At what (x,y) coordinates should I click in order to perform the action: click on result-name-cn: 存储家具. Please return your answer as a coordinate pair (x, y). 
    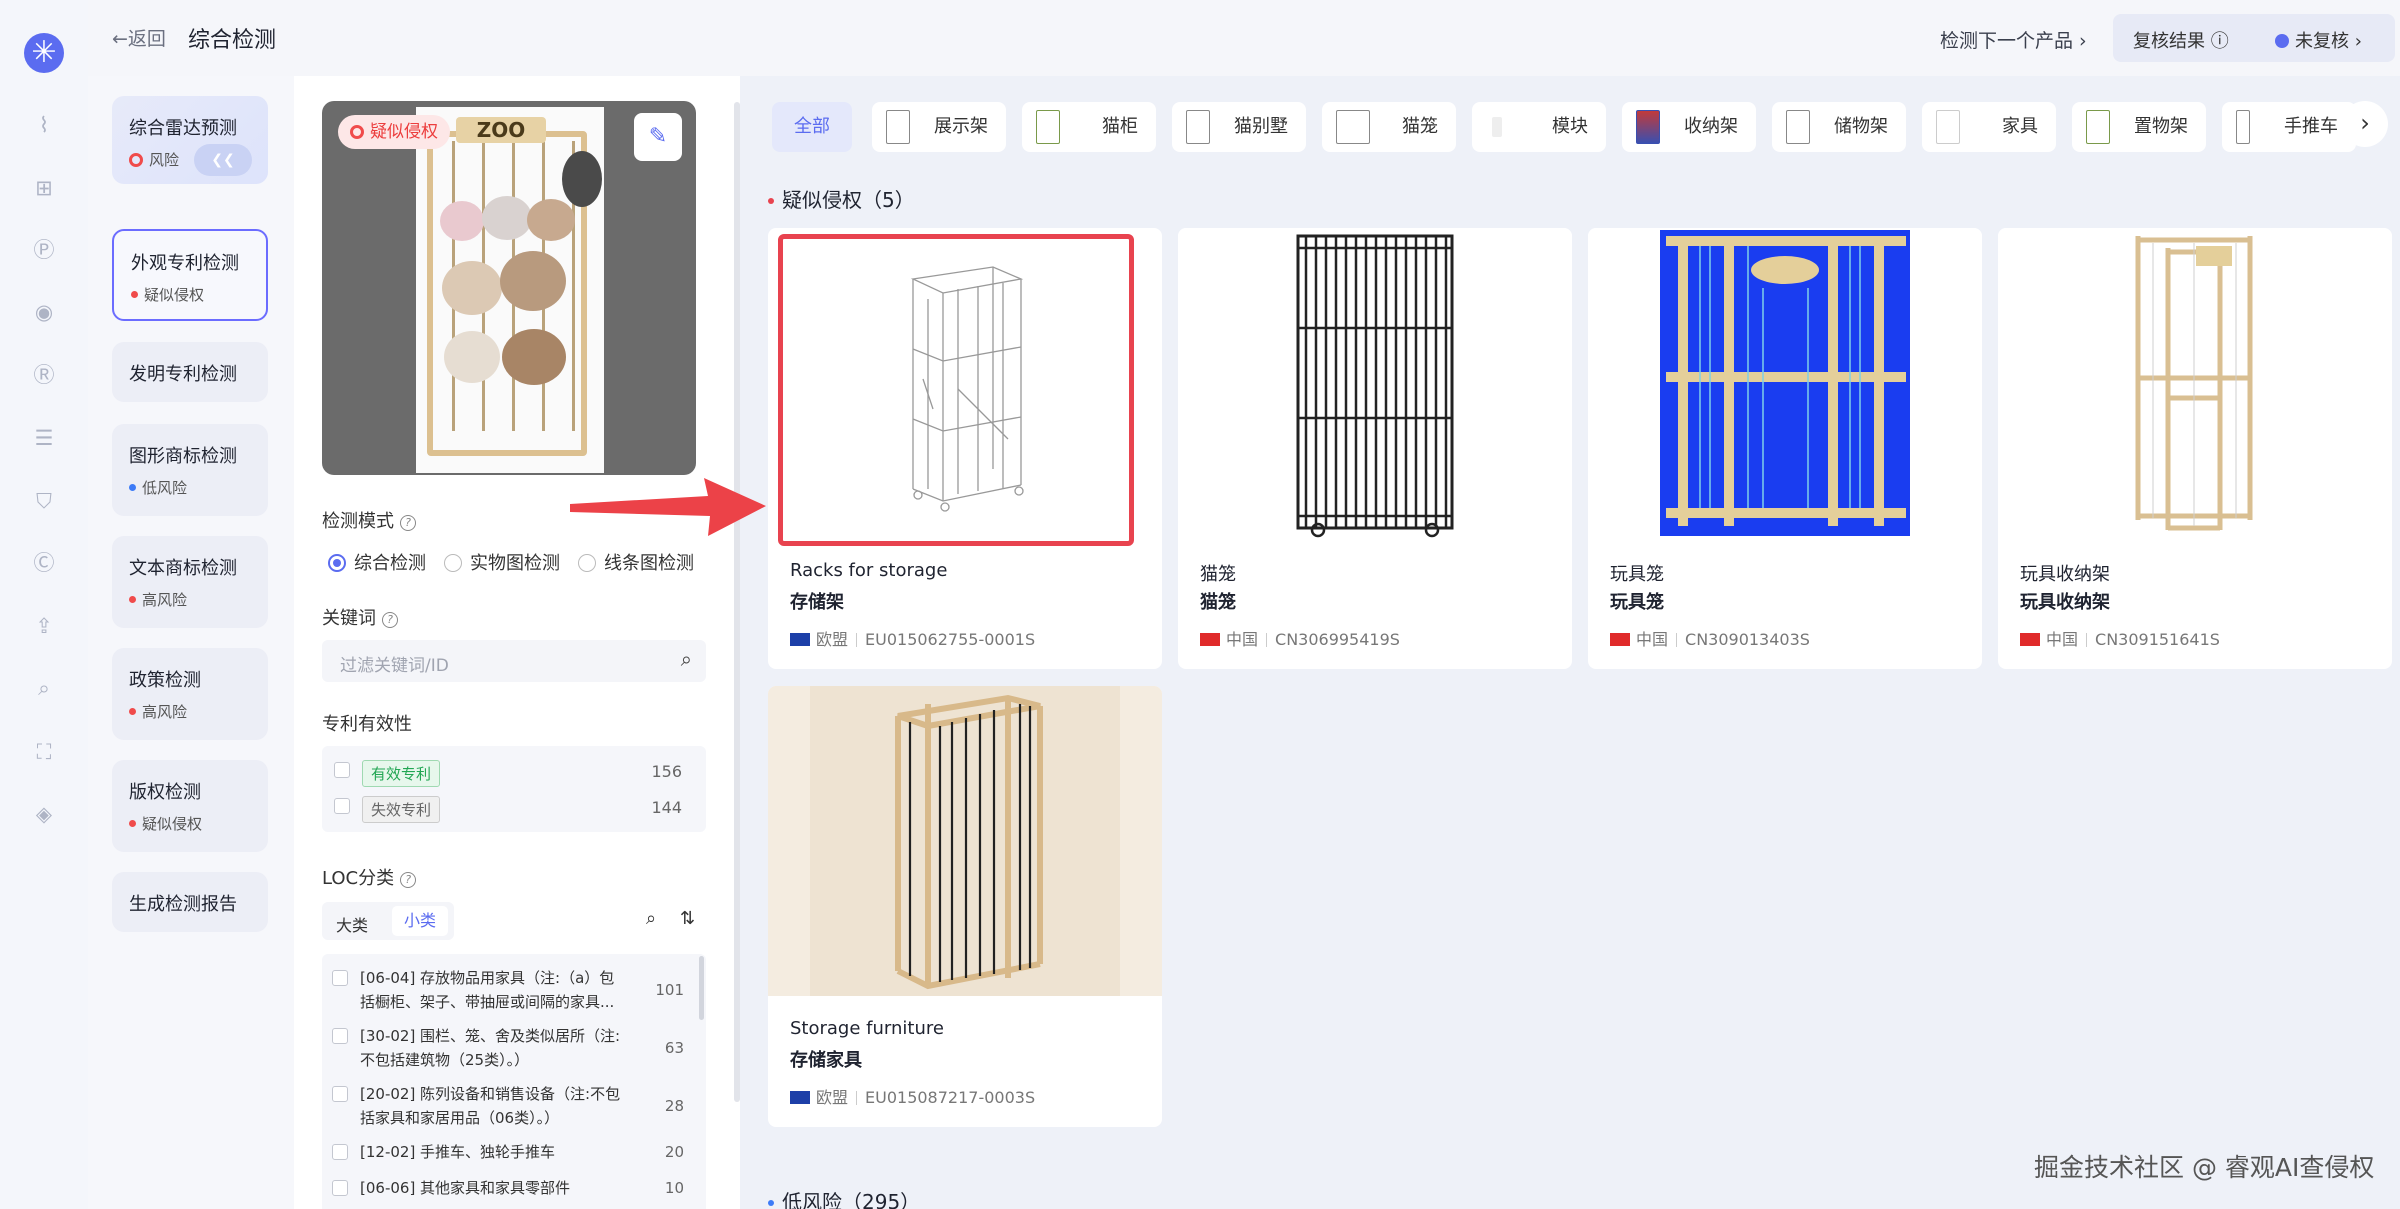
    Looking at the image, I should click on (826, 1060).